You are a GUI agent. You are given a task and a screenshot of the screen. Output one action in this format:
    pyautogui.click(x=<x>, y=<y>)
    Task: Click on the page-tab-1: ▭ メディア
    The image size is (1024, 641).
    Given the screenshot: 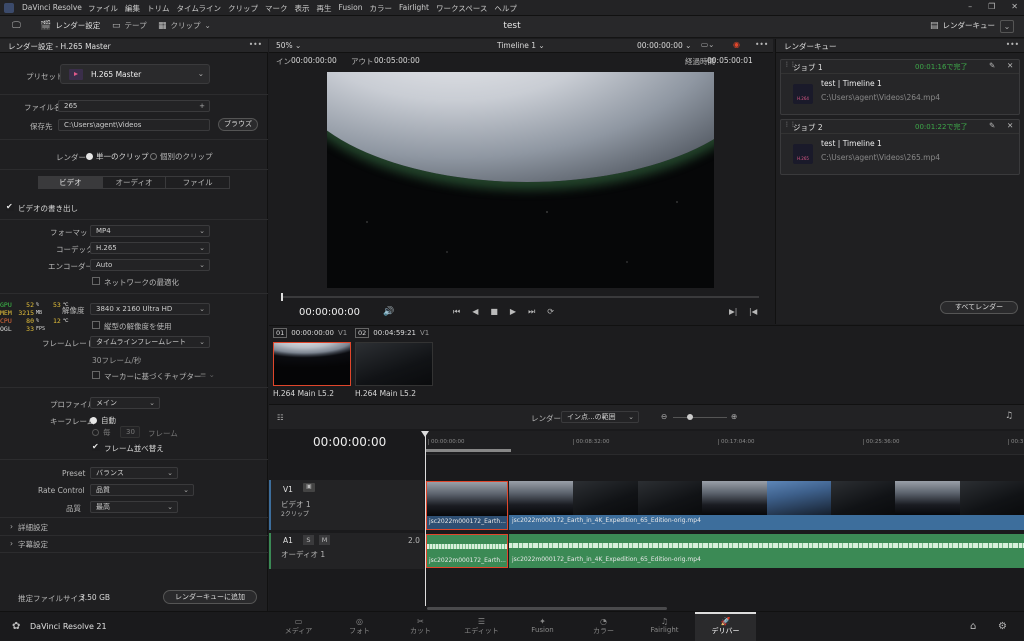 What is the action you would take?
    pyautogui.click(x=298, y=626)
    